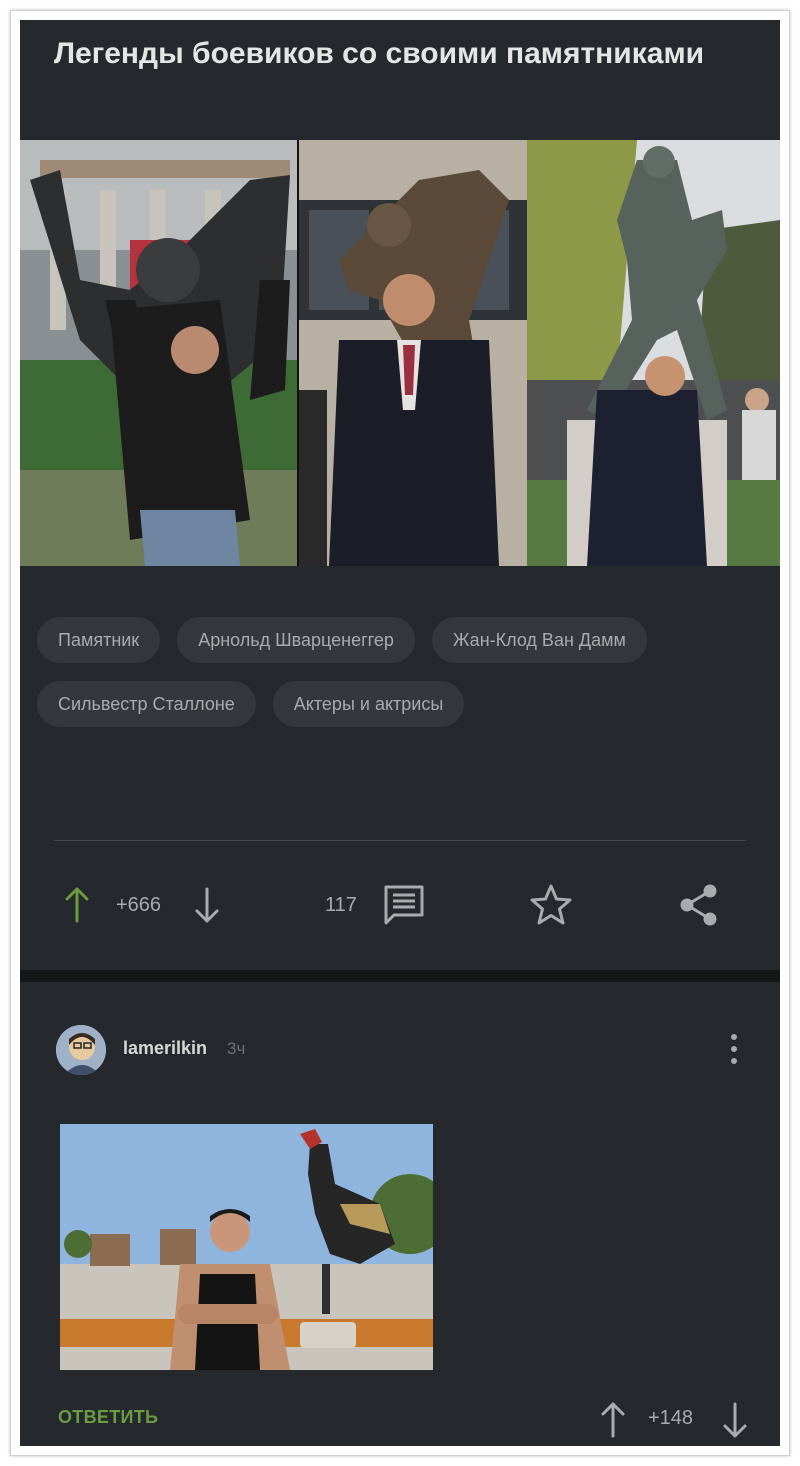 This screenshot has width=800, height=1466. Describe the element at coordinates (165, 1048) in the screenshot. I see `comment-username: lamerilkin` at that location.